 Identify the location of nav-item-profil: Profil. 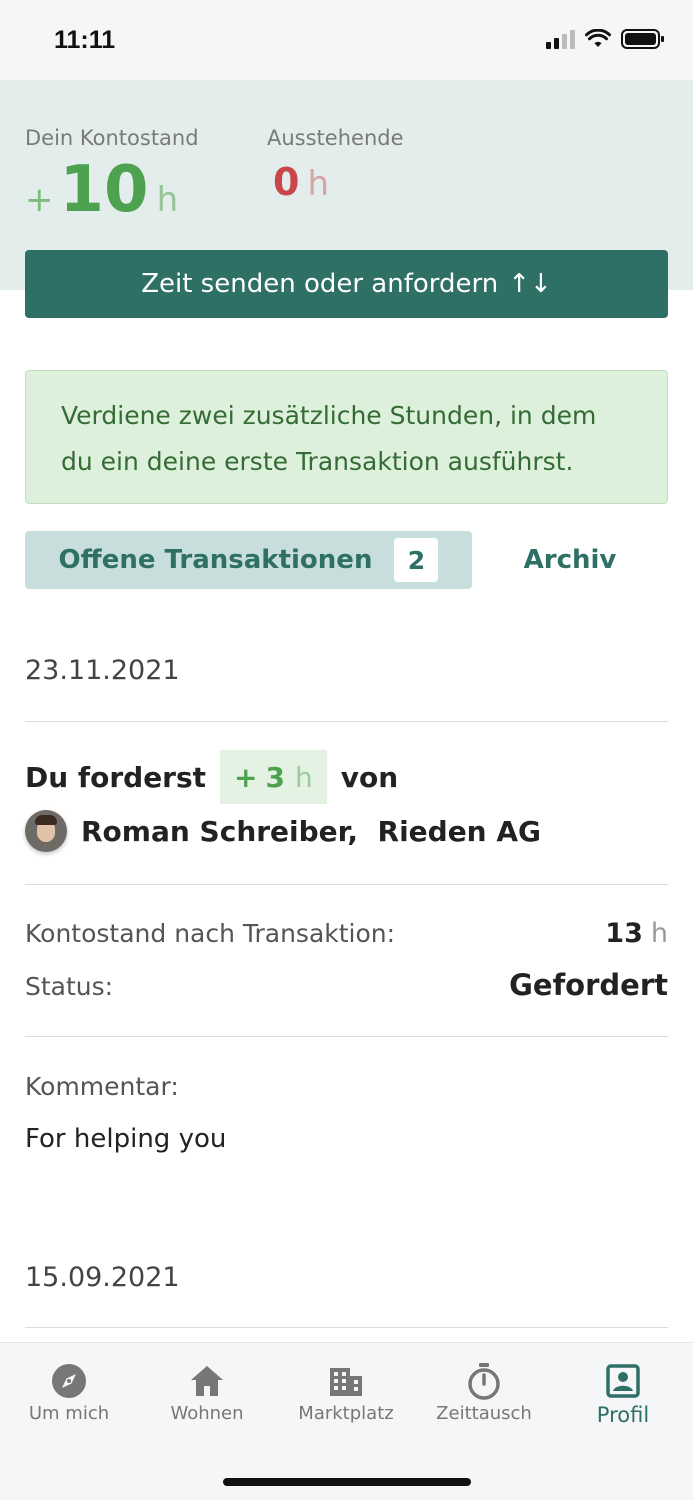
(623, 1393).